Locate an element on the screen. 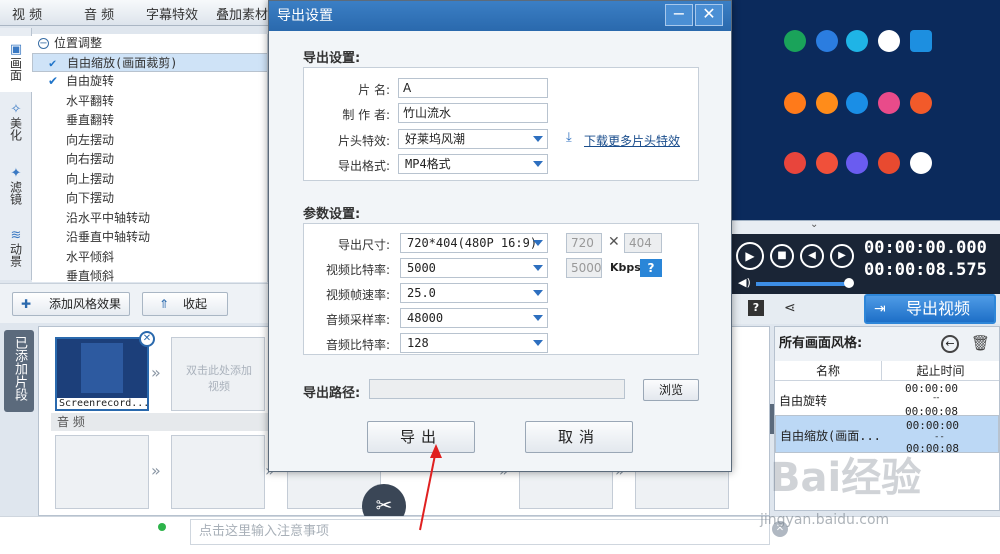 This screenshot has width=1000, height=554. size-select: 720*404(480P 16:9) is located at coordinates (474, 243).